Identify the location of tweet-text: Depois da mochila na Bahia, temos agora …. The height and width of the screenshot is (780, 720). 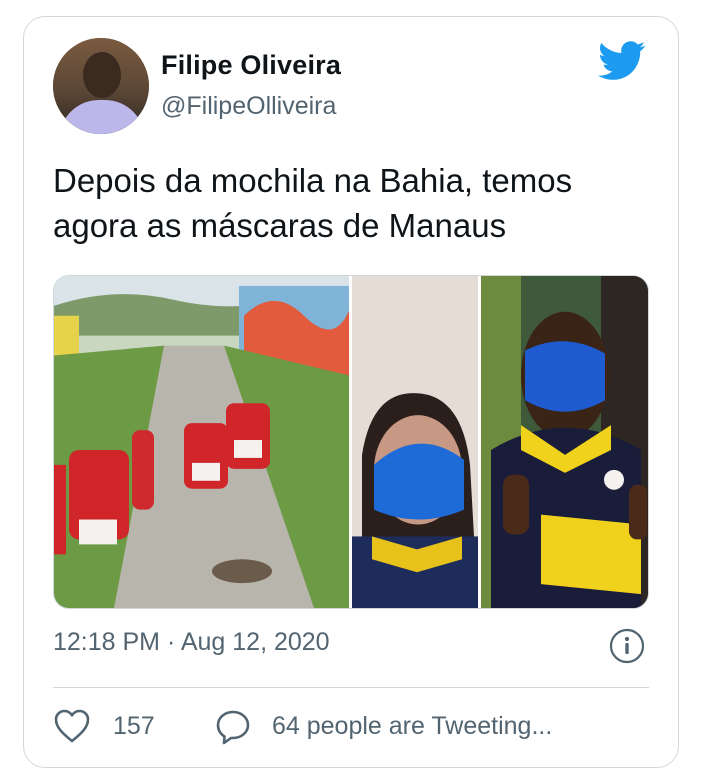
(313, 203).